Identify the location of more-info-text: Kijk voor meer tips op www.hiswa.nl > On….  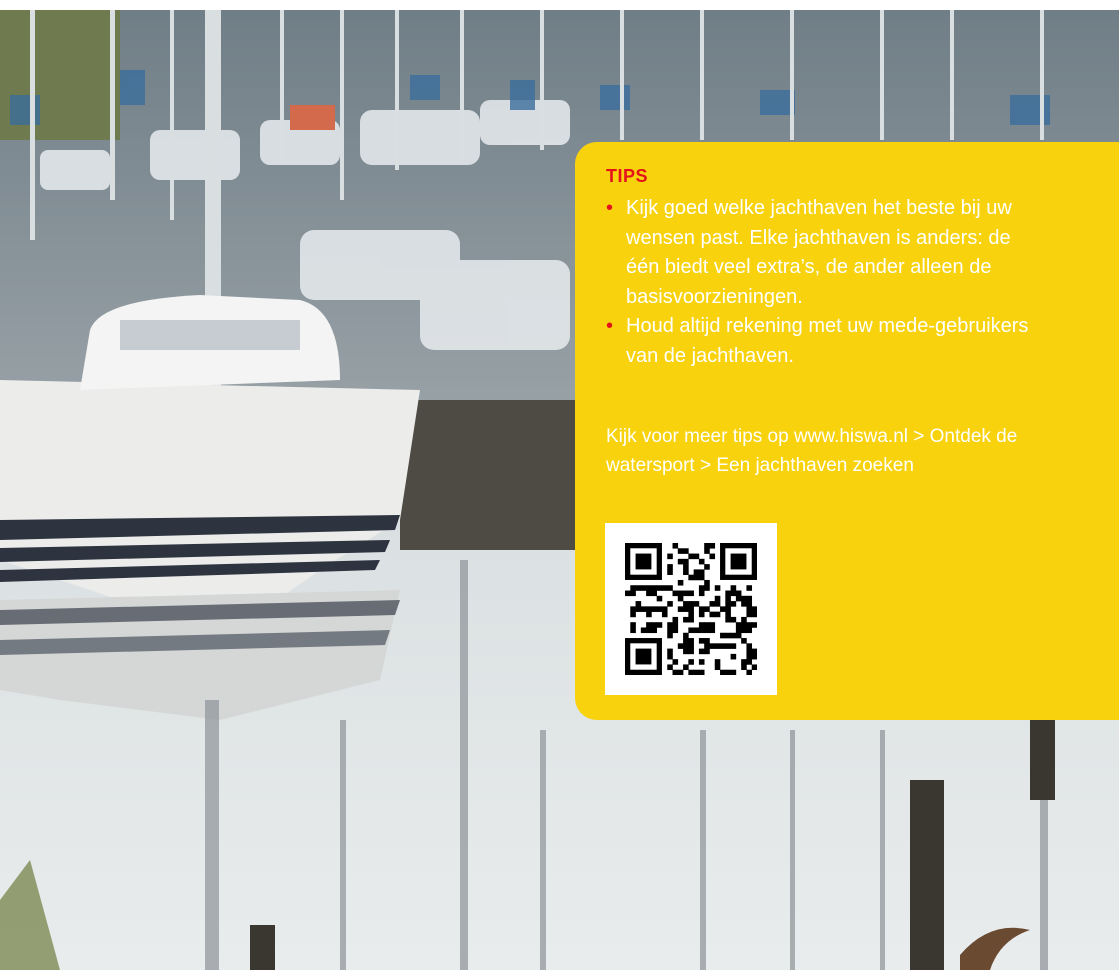
(812, 451).